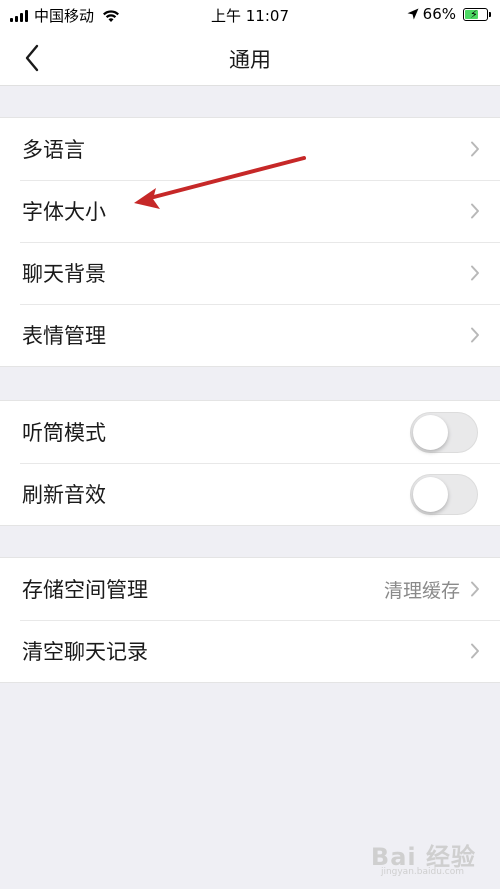 The width and height of the screenshot is (500, 889). What do you see at coordinates (64, 495) in the screenshot?
I see `row-label: 刷新音效` at bounding box center [64, 495].